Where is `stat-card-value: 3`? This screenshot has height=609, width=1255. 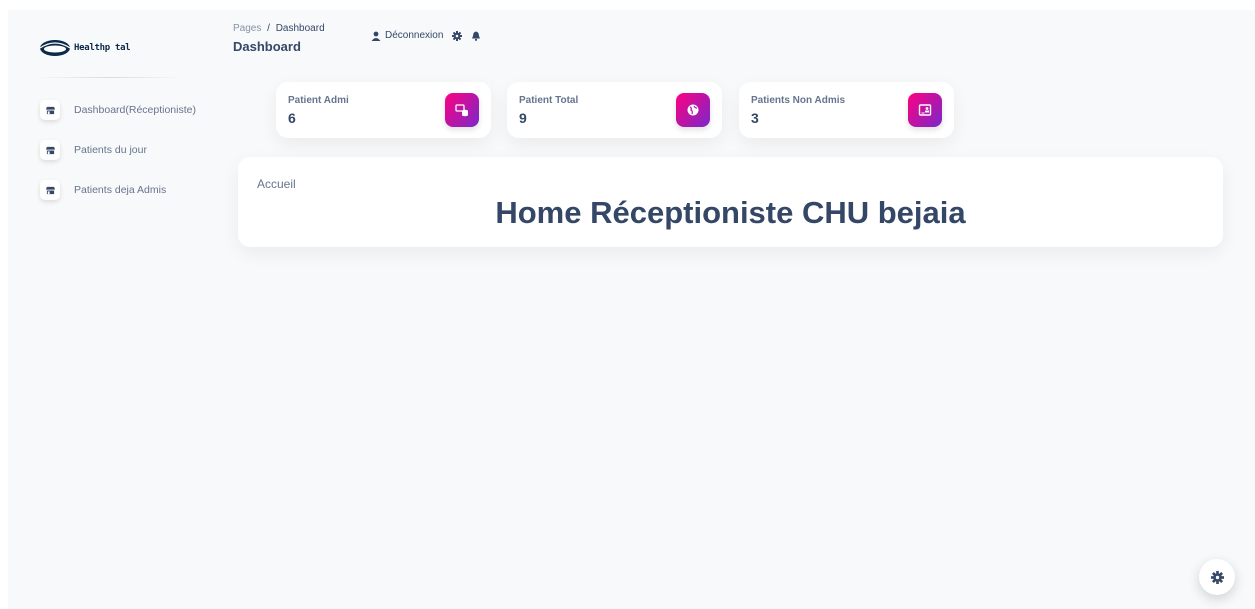
stat-card-value: 3 is located at coordinates (755, 118).